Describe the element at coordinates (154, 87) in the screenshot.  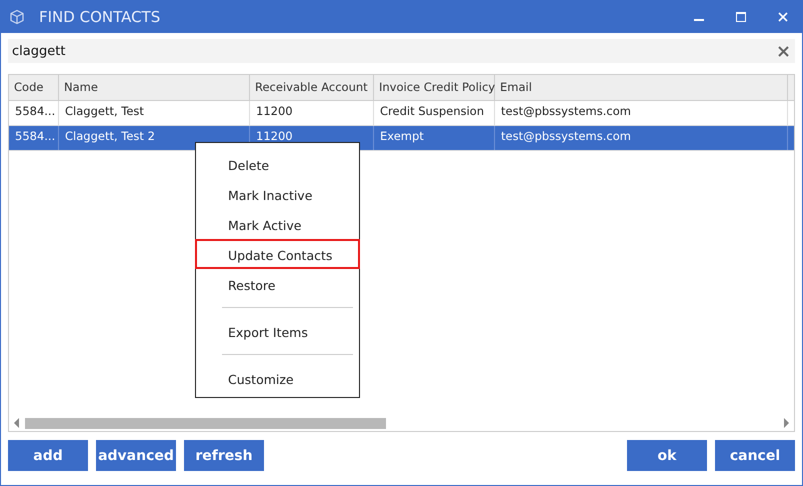
I see `column-header: Name` at that location.